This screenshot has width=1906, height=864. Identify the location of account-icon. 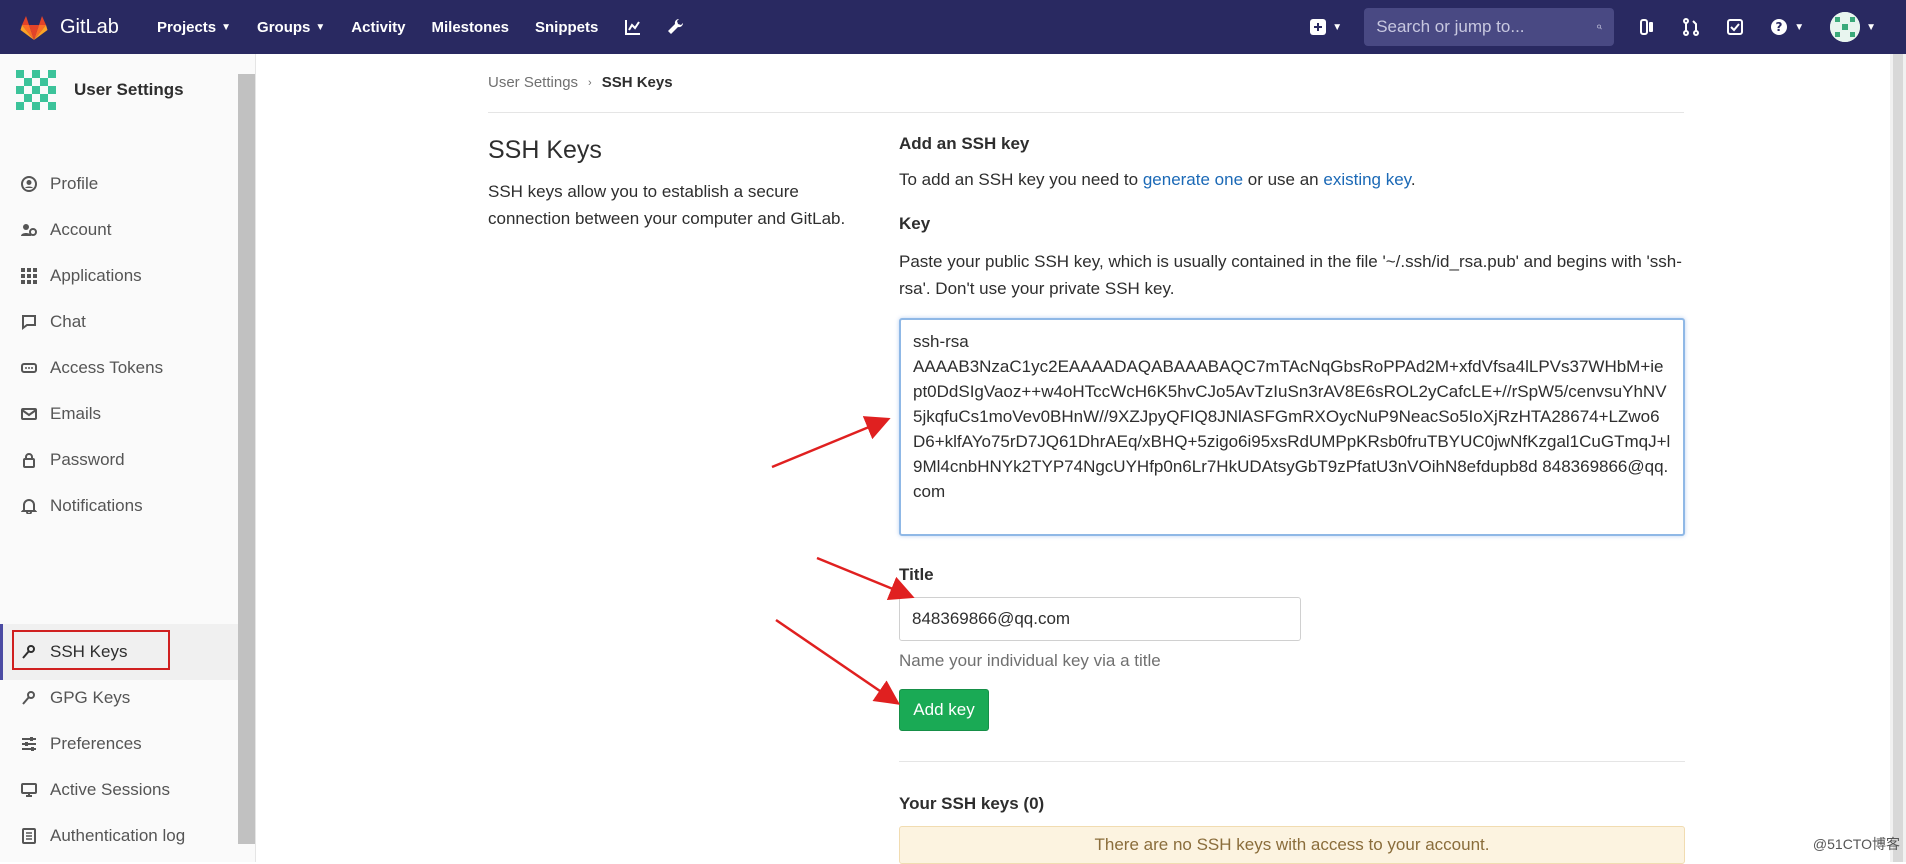
(29, 230).